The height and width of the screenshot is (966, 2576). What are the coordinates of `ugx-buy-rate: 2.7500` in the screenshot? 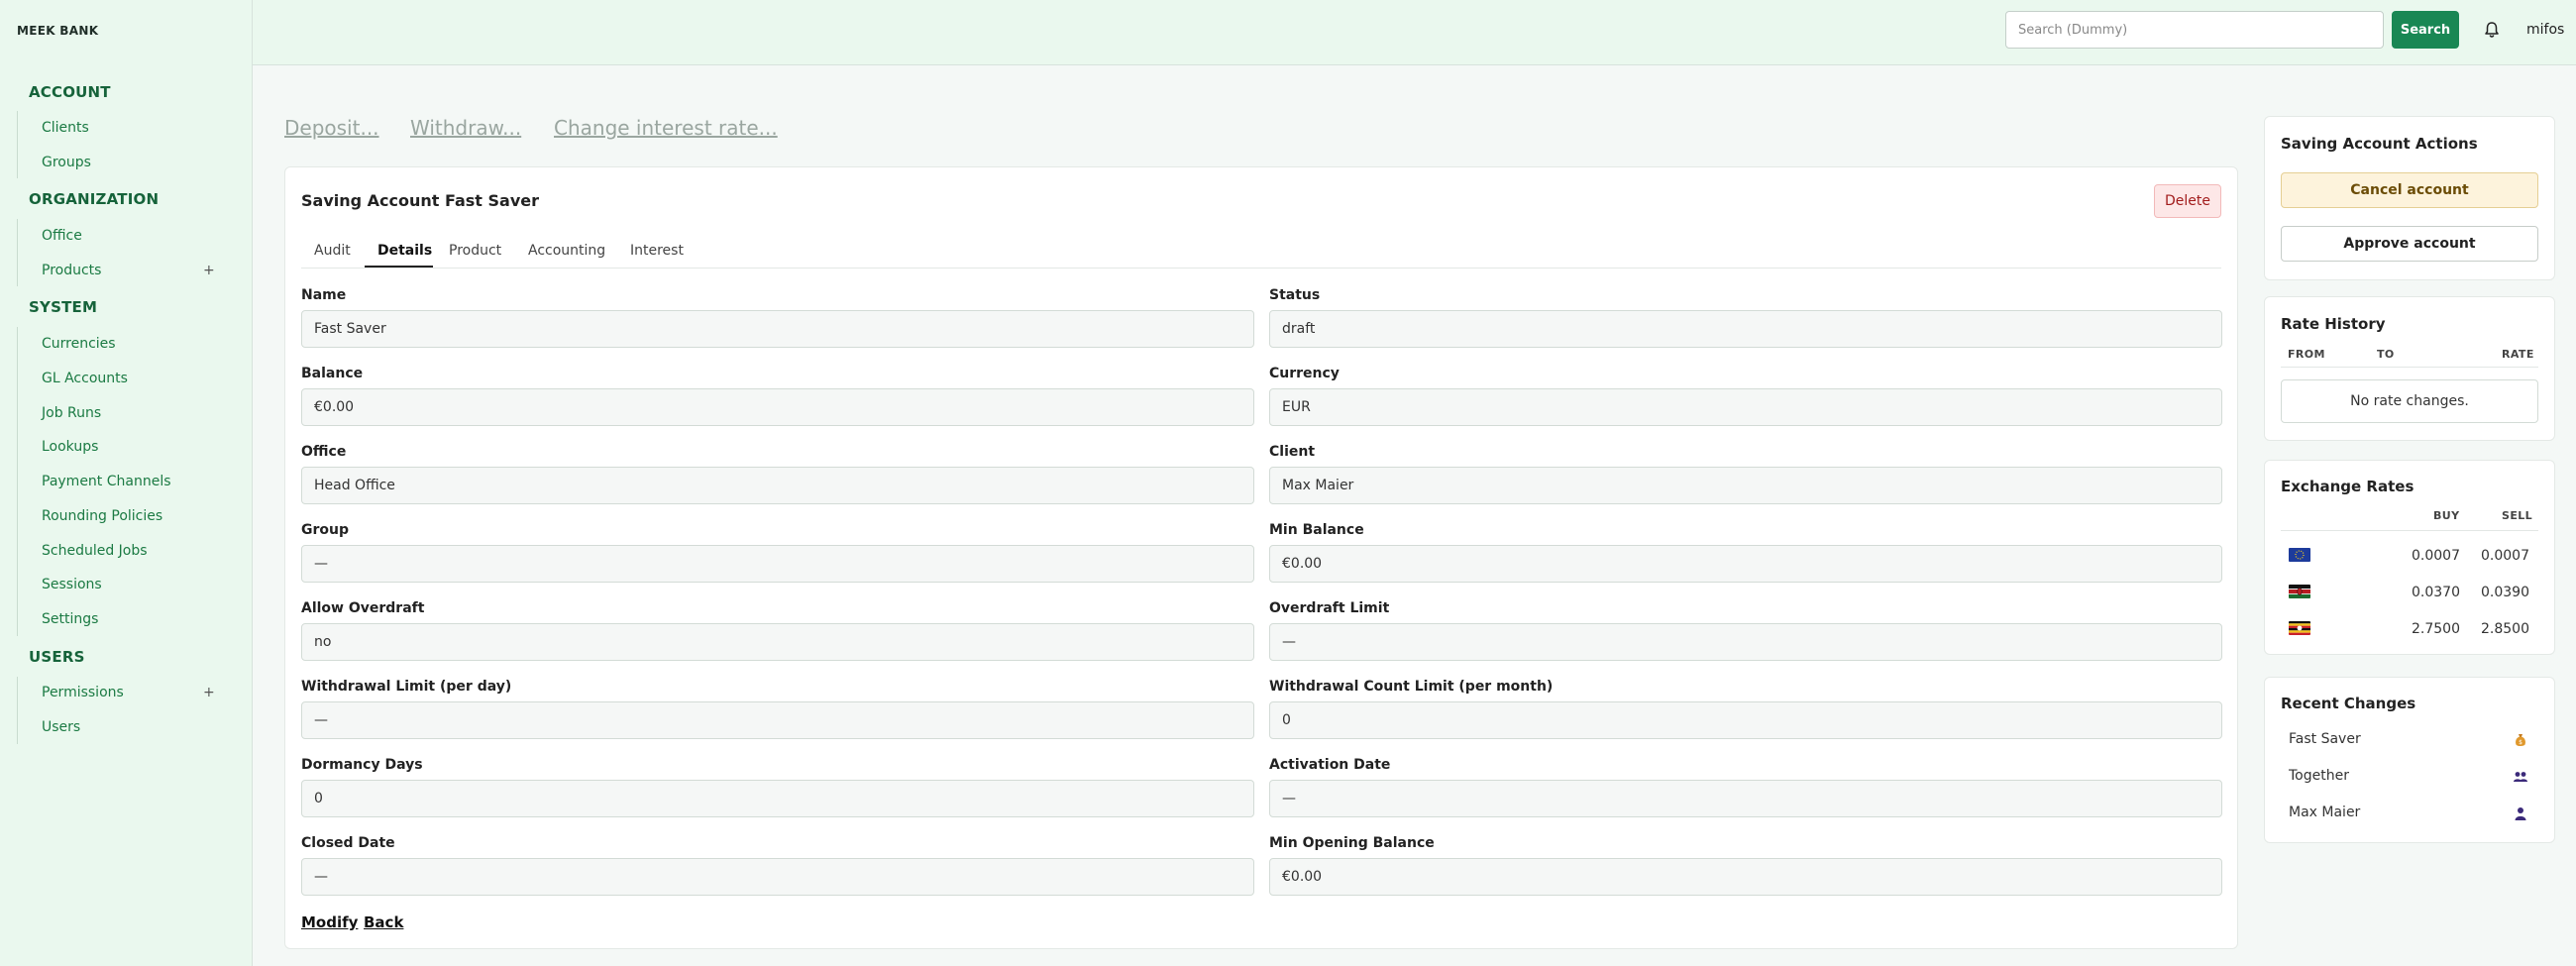 It's located at (2436, 629).